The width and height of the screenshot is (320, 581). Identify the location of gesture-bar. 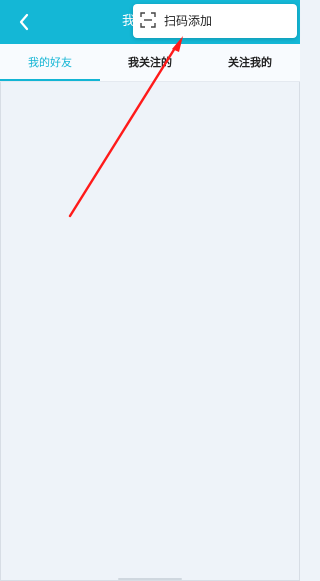
(150, 579).